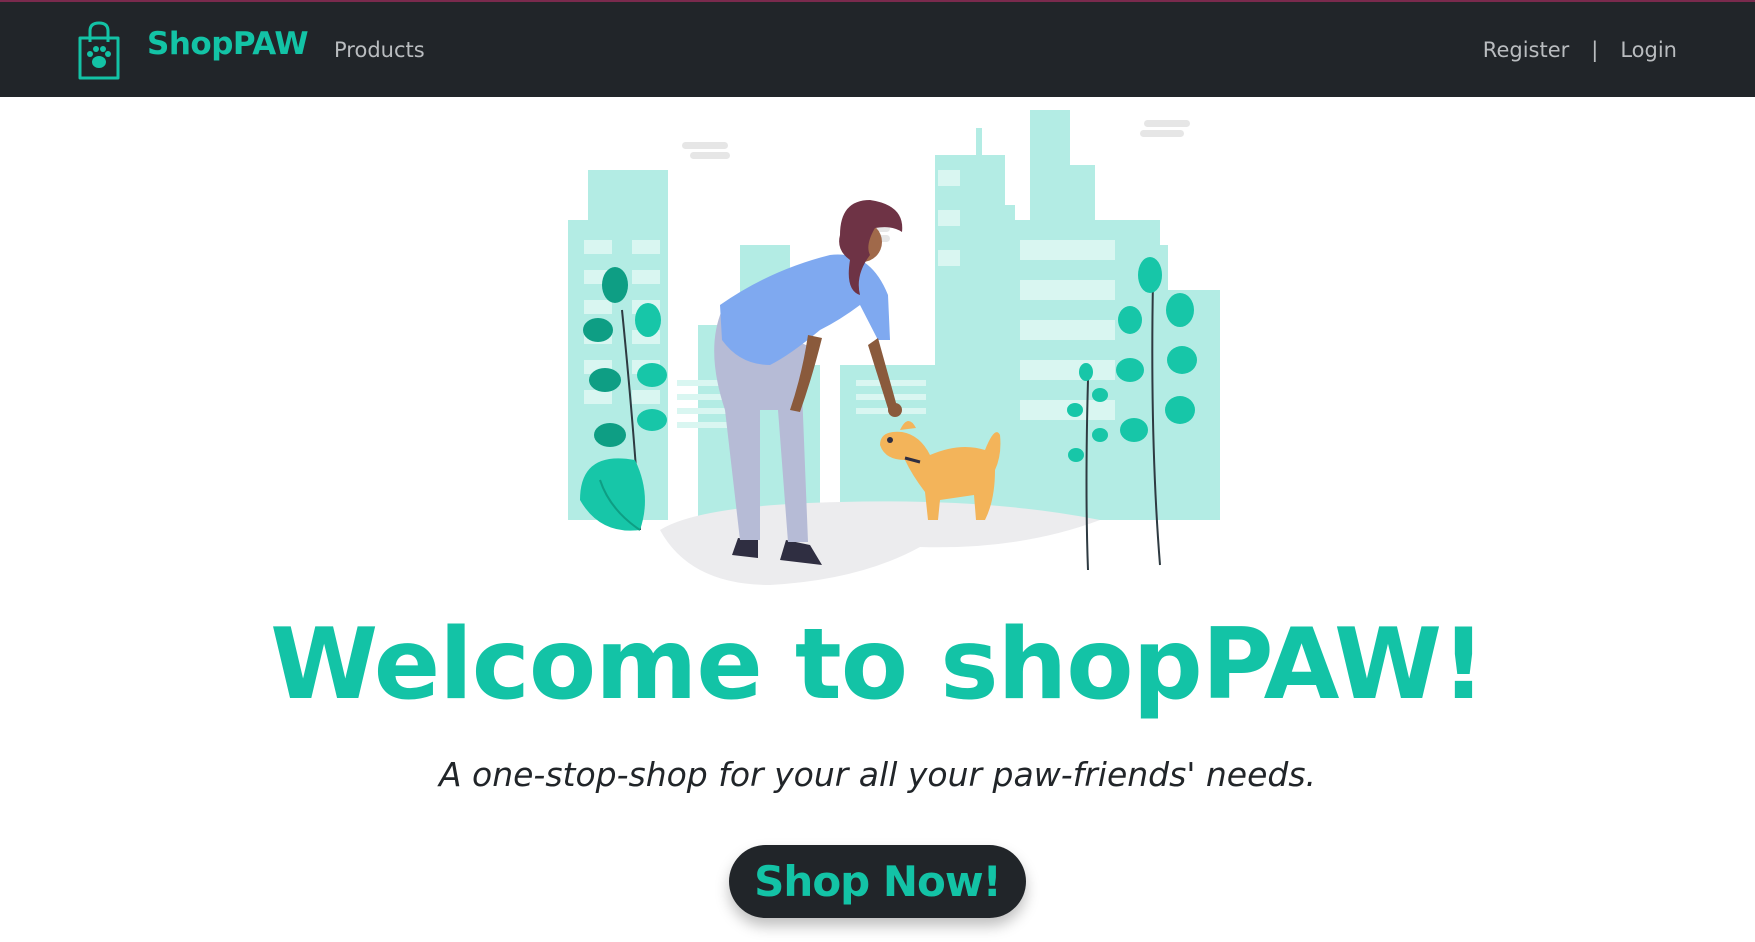  I want to click on nav-link-products: Products, so click(379, 50).